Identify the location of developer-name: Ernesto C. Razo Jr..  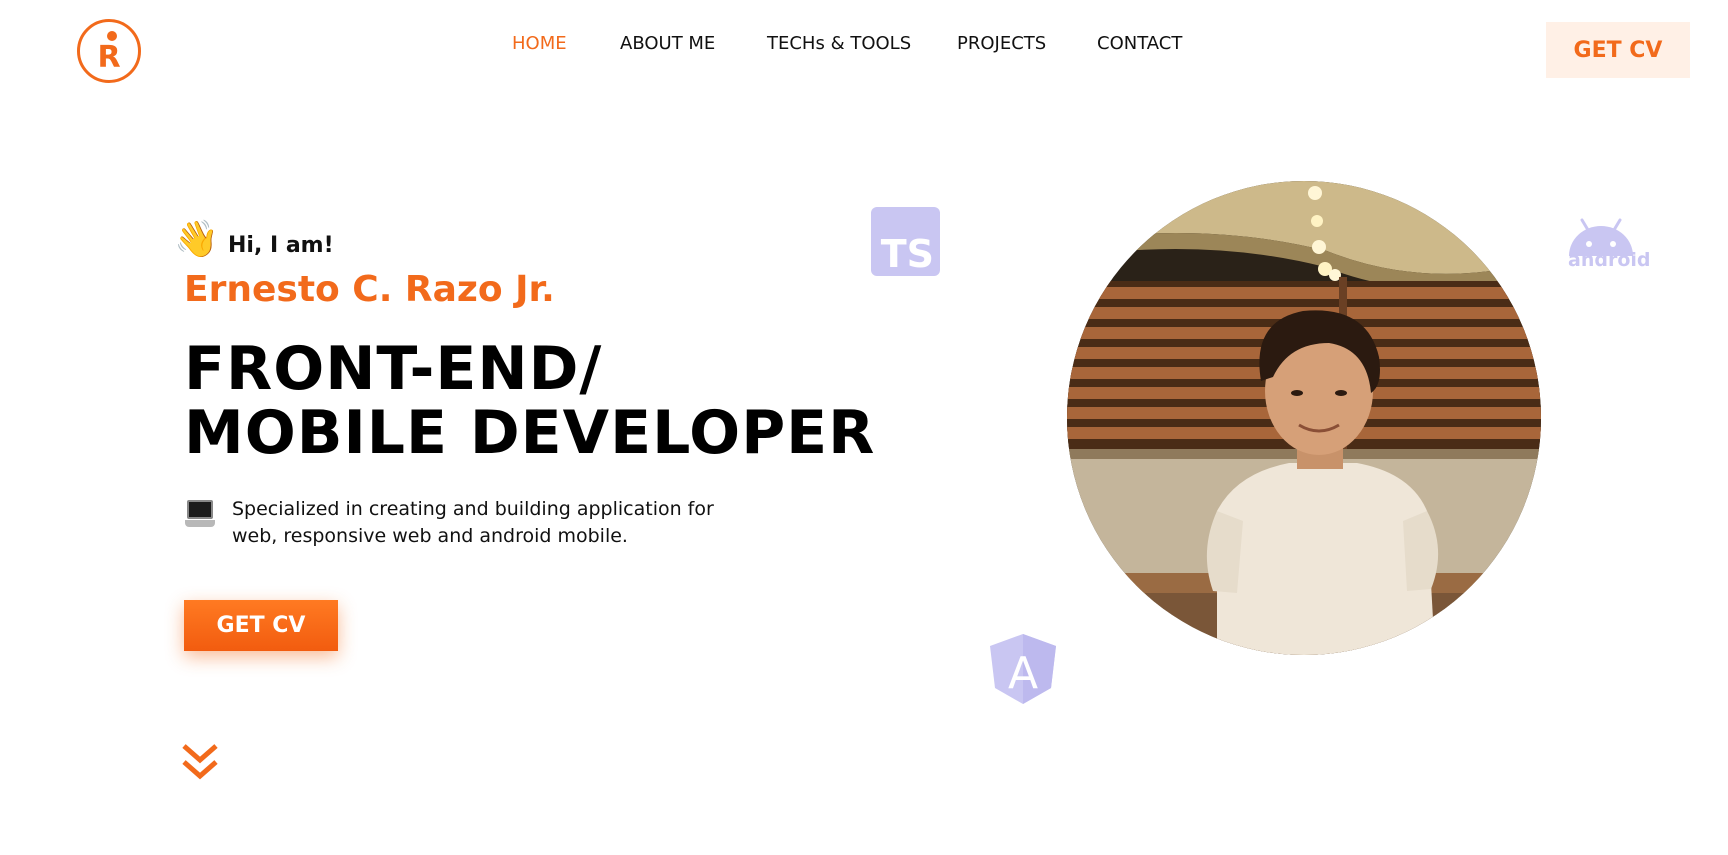
(369, 289).